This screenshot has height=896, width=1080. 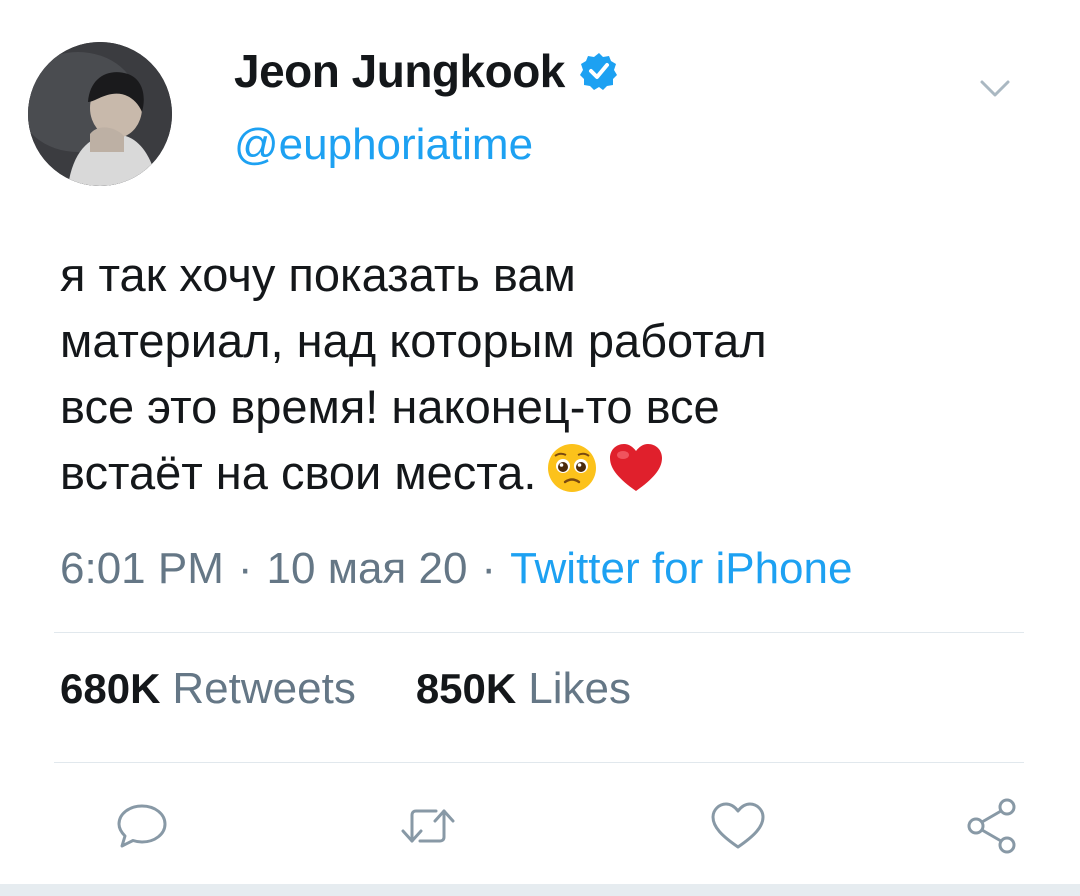 I want to click on retweets-label: Retweets, so click(x=264, y=688).